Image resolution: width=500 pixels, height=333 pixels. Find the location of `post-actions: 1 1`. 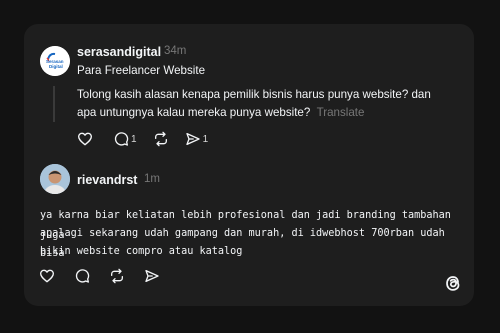

post-actions: 1 1 is located at coordinates (148, 139).